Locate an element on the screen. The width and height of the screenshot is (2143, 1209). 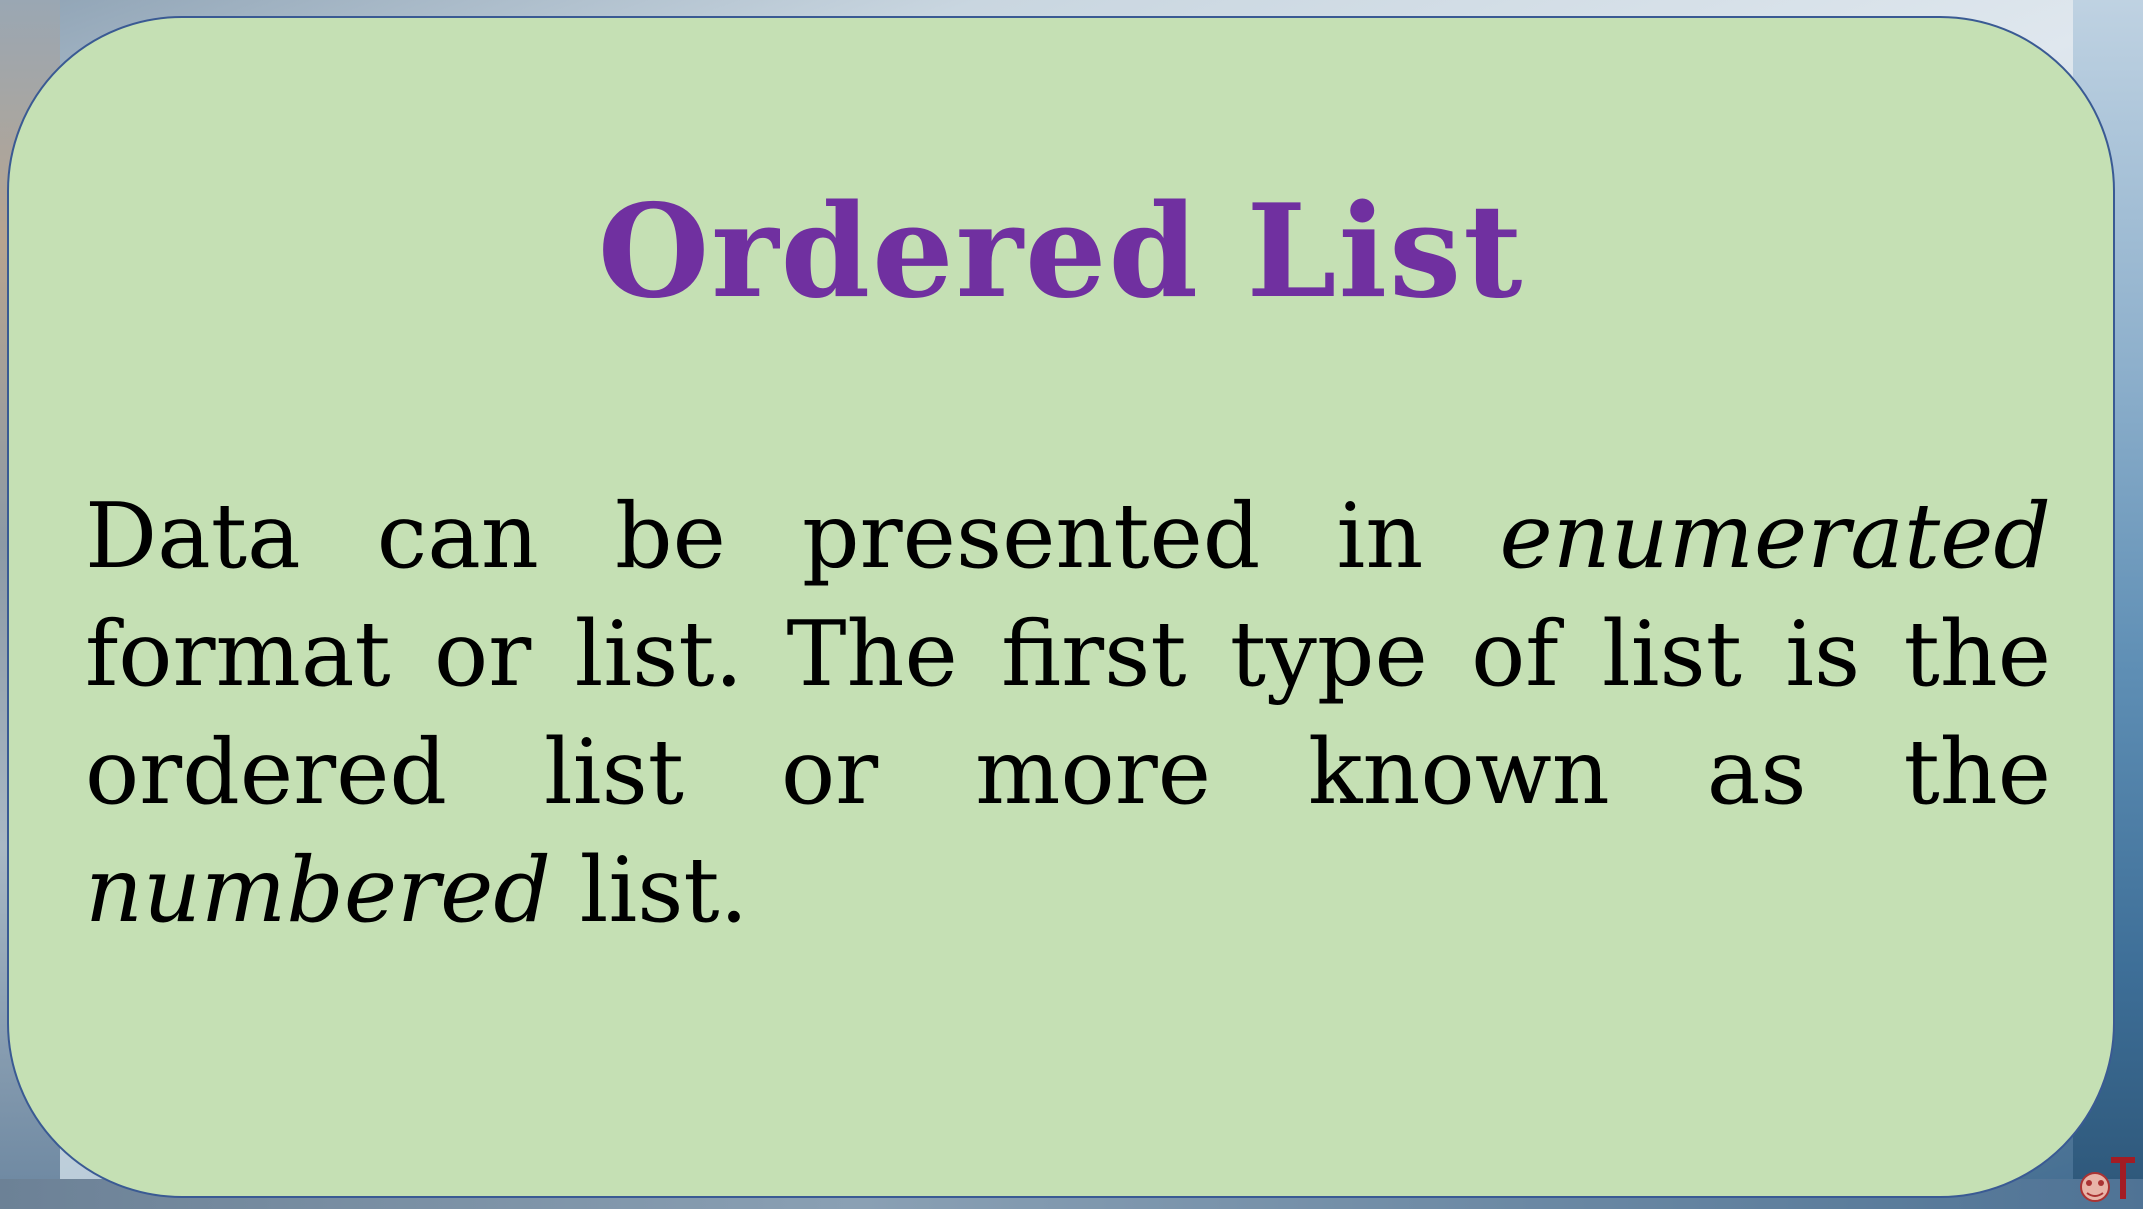
paragraph-emphasis-numbered: numbered is located at coordinates (318, 890).